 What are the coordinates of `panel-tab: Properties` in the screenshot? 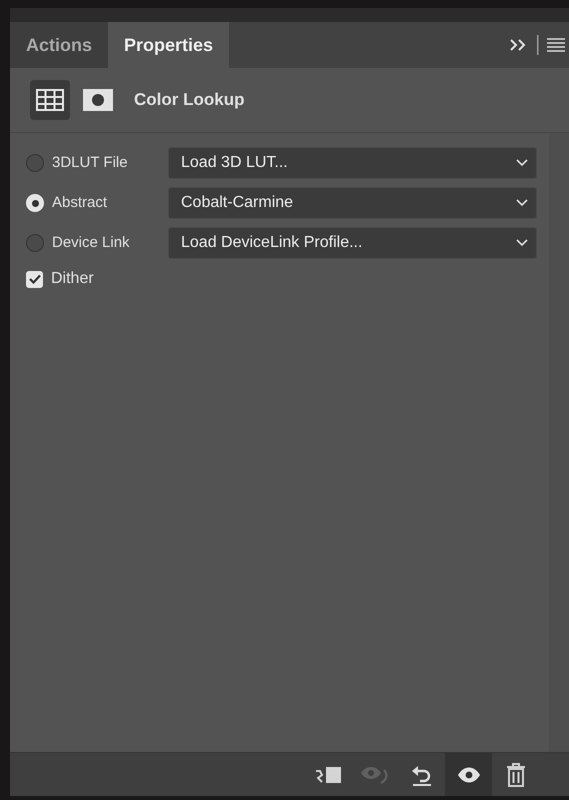 It's located at (169, 45).